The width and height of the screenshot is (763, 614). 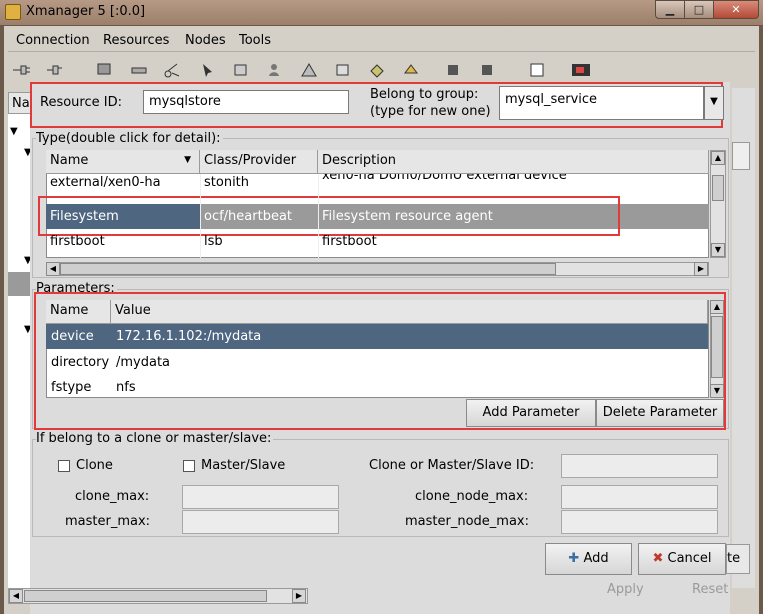 What do you see at coordinates (299, 596) in the screenshot?
I see `scroll-right-icon: ▶` at bounding box center [299, 596].